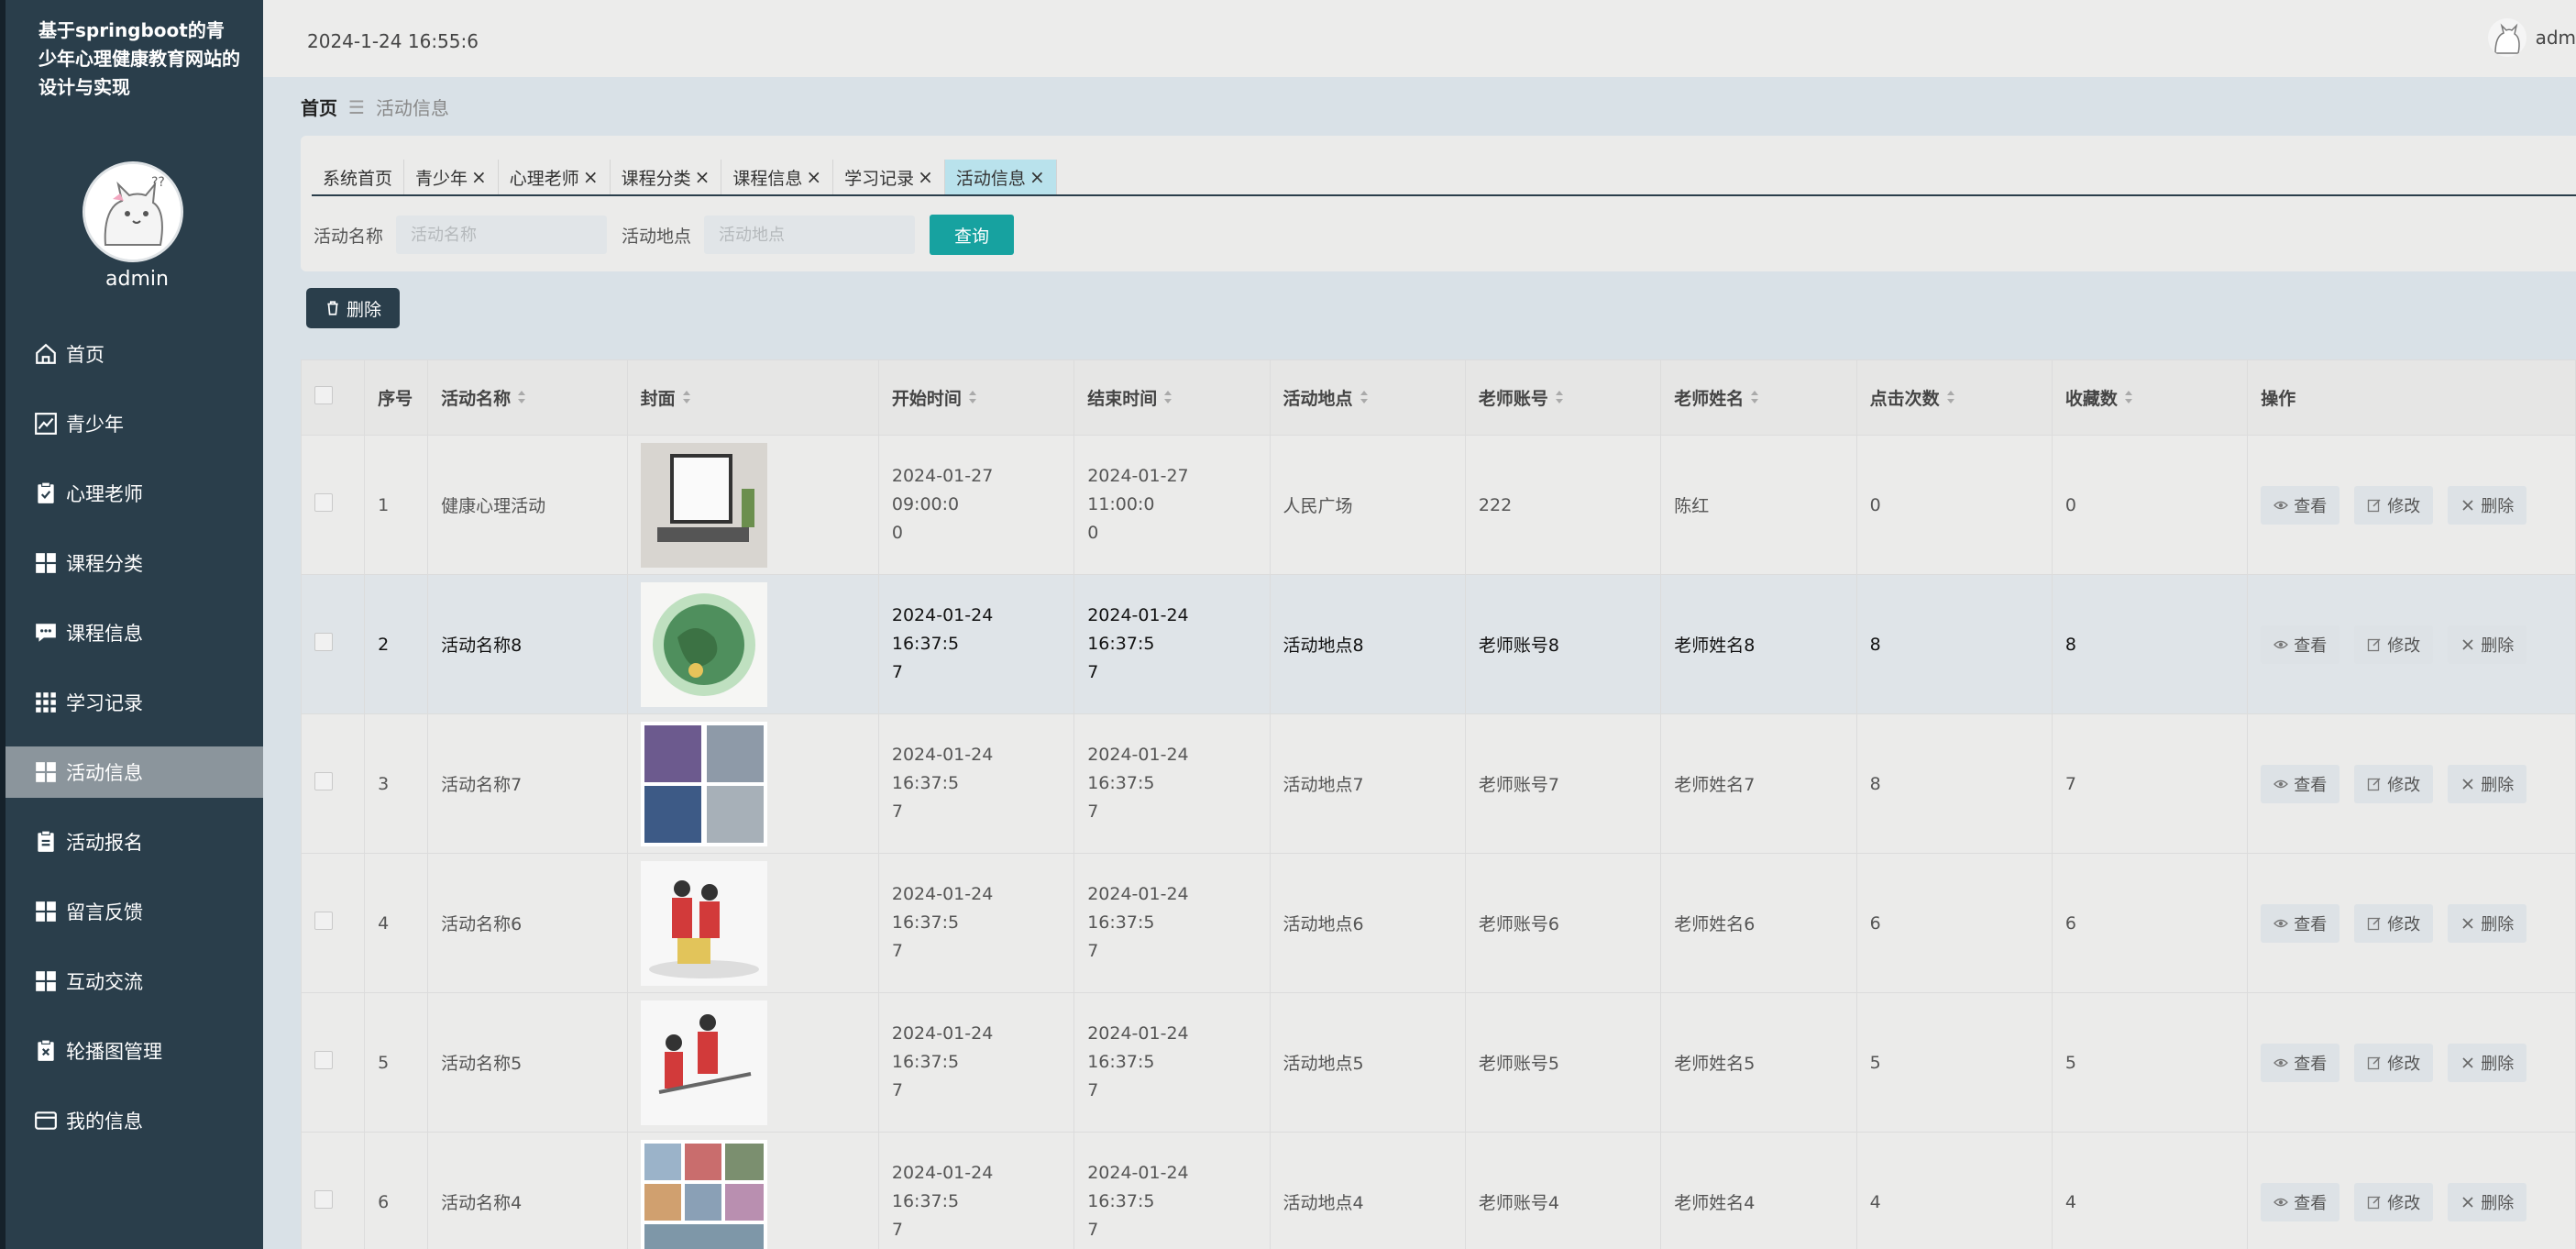 This screenshot has width=2576, height=1249. I want to click on user-avatar-icon, so click(2506, 37).